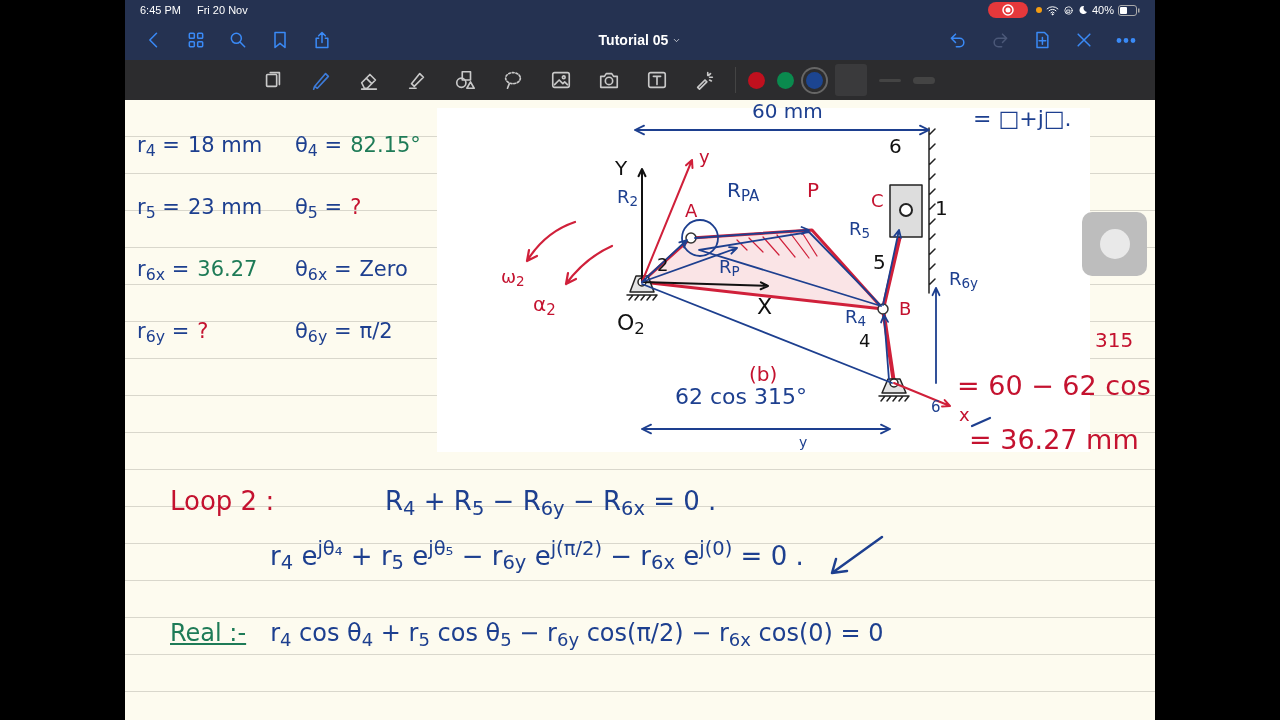 The image size is (1280, 720). I want to click on real-part-label: Real :-, so click(208, 633).